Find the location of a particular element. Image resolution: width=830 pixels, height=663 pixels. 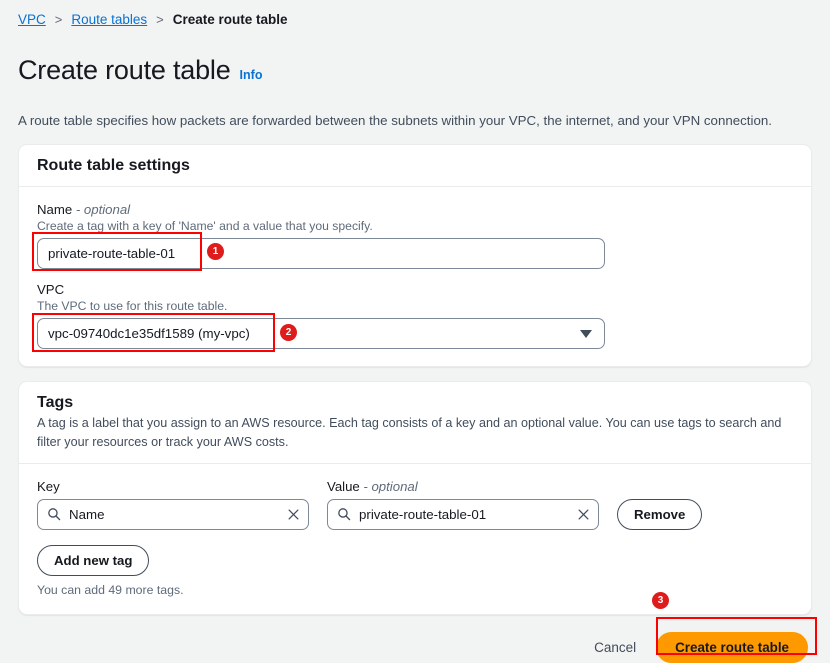

name-input-value: private-route-table-01 is located at coordinates (112, 254).